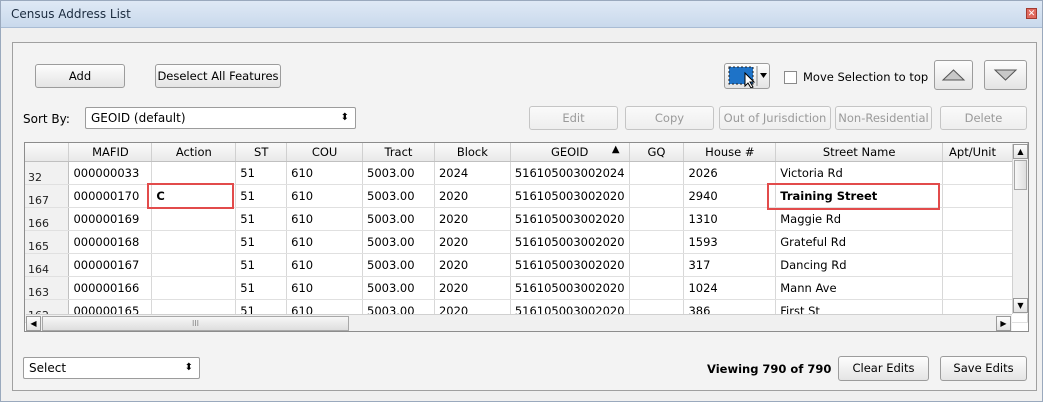 The image size is (1043, 402). I want to click on add-button: Add, so click(80, 76).